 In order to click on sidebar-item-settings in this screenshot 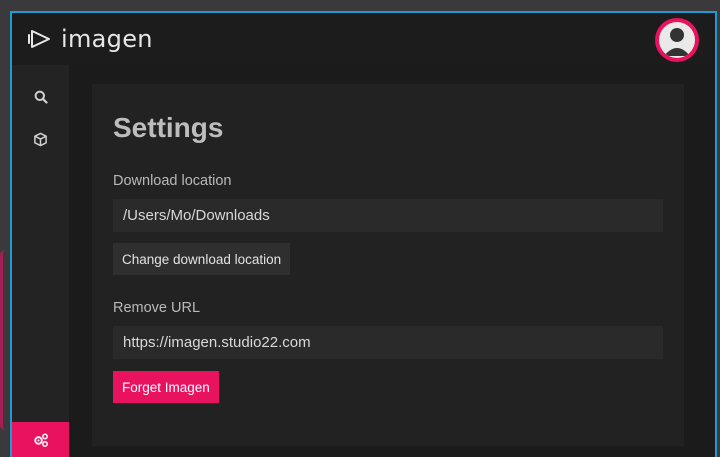, I will do `click(40, 439)`.